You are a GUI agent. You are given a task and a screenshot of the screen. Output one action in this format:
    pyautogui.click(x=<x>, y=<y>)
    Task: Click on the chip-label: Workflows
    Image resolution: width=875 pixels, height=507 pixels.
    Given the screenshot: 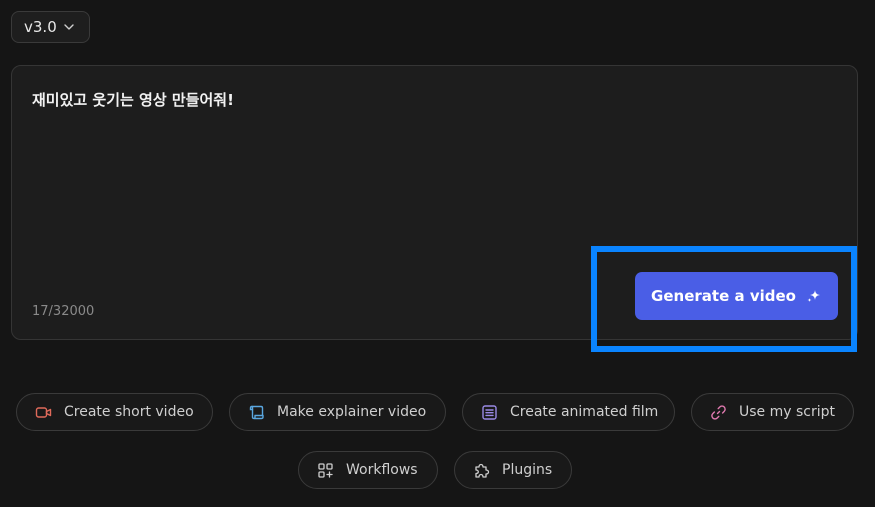 What is the action you would take?
    pyautogui.click(x=382, y=470)
    